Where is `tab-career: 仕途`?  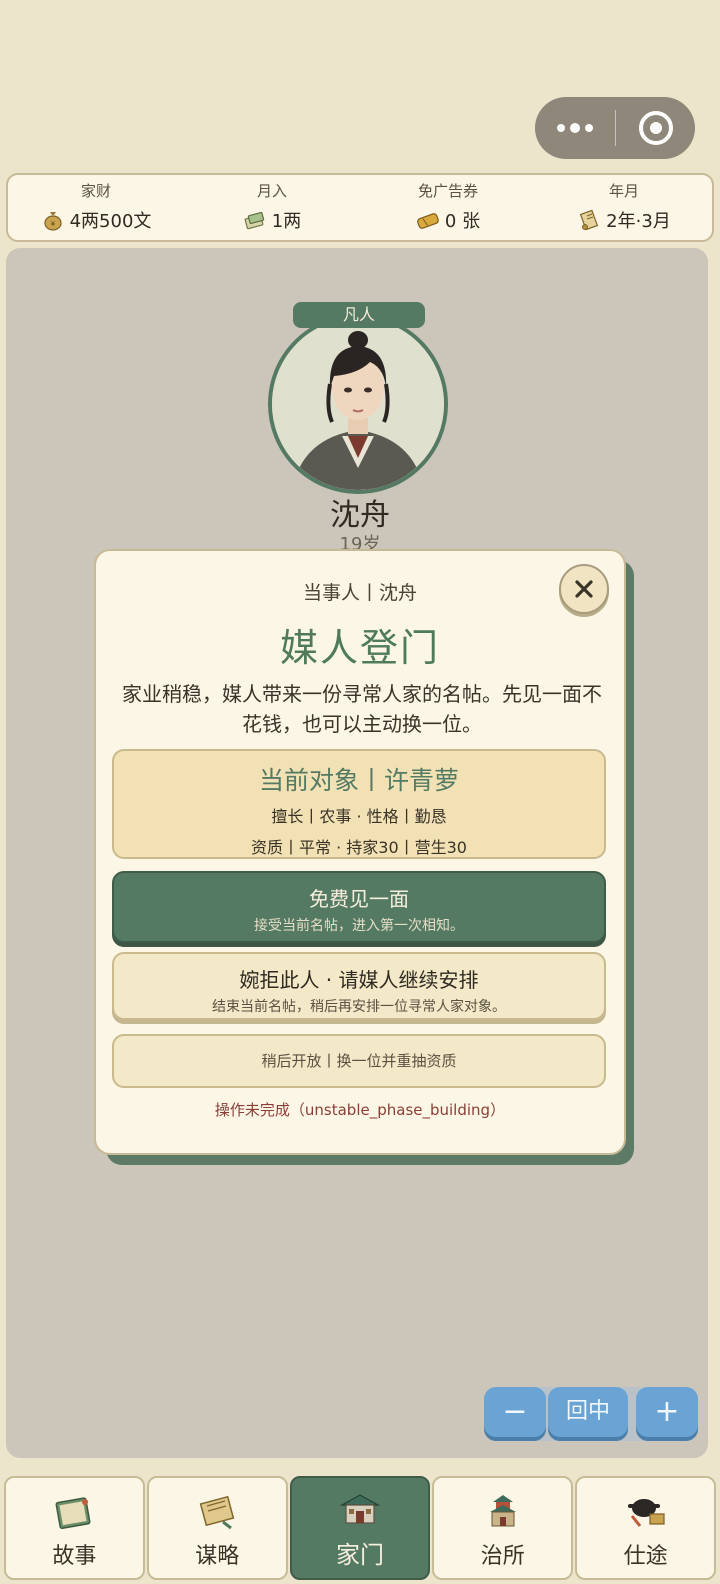
tab-career: 仕途 is located at coordinates (645, 1528).